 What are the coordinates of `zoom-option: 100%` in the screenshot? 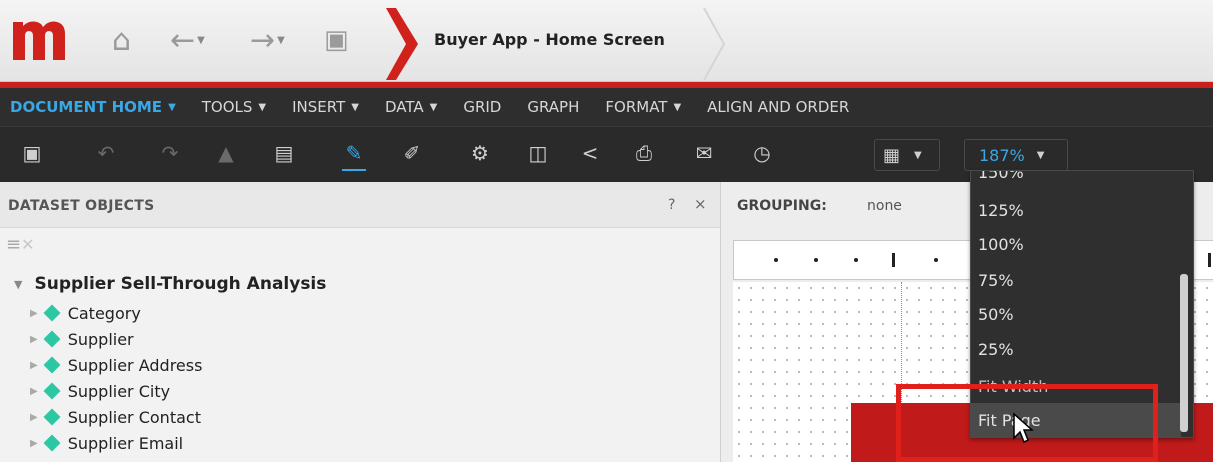 It's located at (1076, 244).